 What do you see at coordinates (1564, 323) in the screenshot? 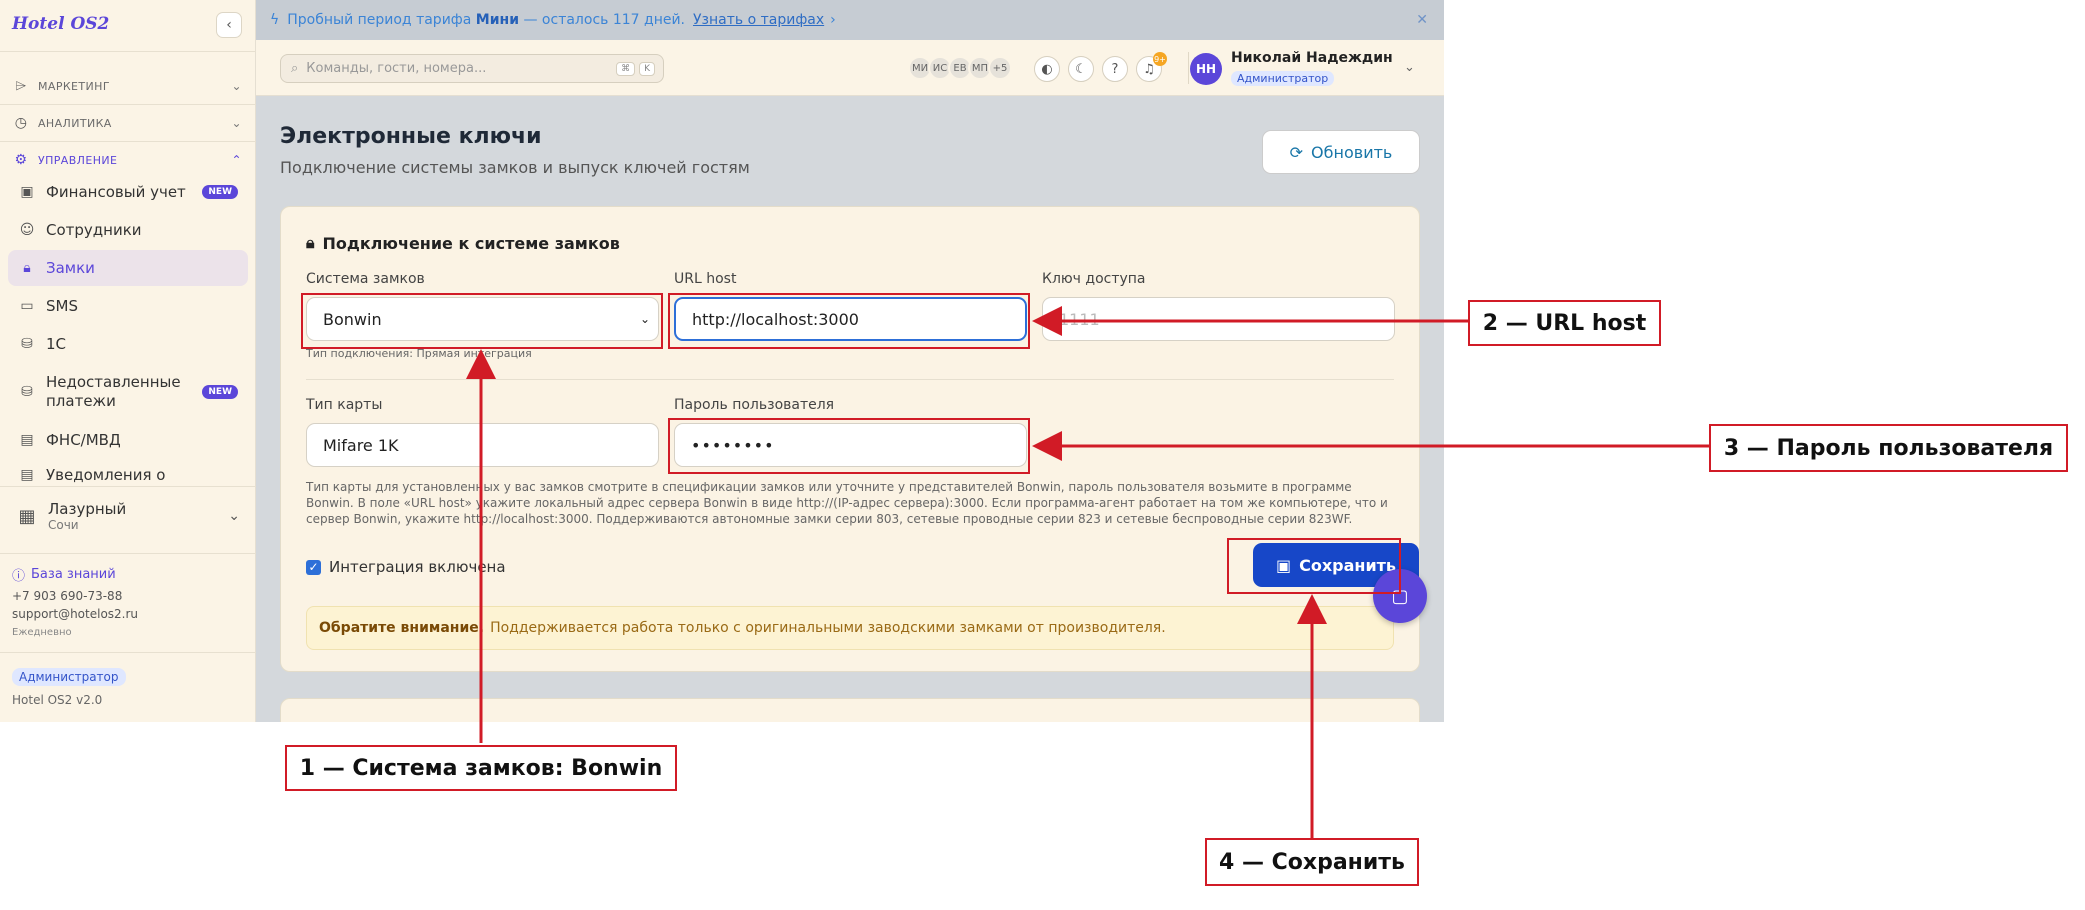
I see `annotation-label-2: 2 — URL host` at bounding box center [1564, 323].